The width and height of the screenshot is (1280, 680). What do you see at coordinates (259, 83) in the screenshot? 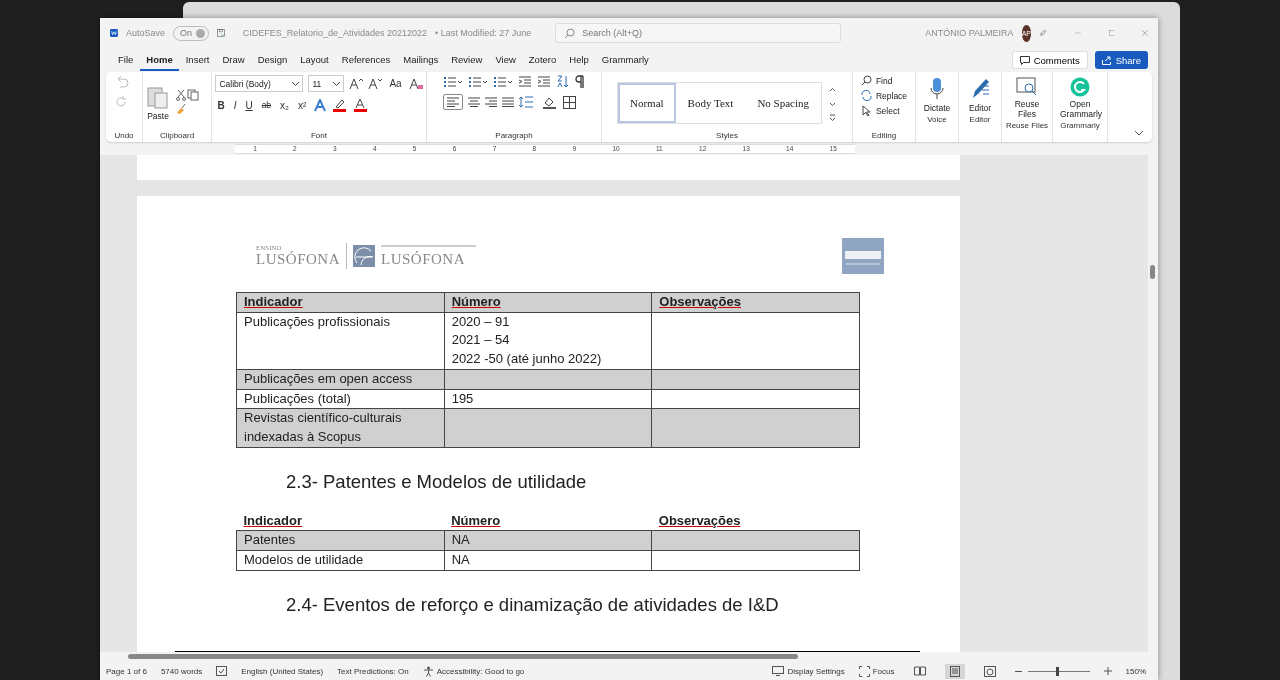
I see `font-name-dropdown: Calibri (Body)` at bounding box center [259, 83].